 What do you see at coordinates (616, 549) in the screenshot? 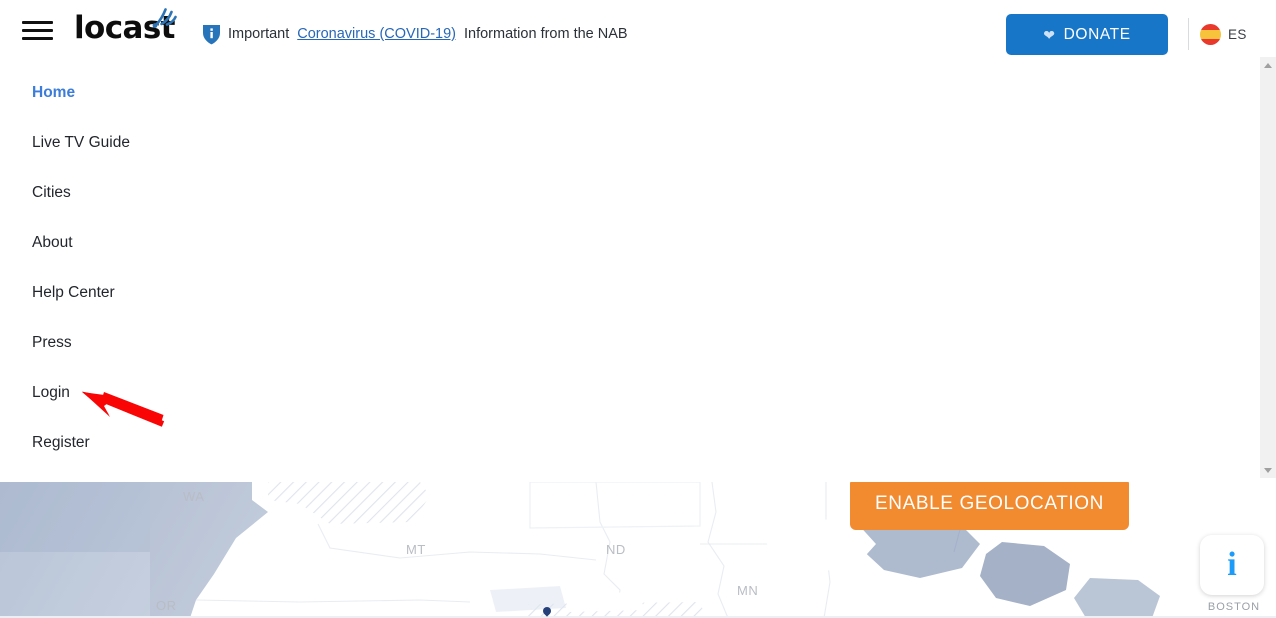
I see `map-state-label-nd: ND` at bounding box center [616, 549].